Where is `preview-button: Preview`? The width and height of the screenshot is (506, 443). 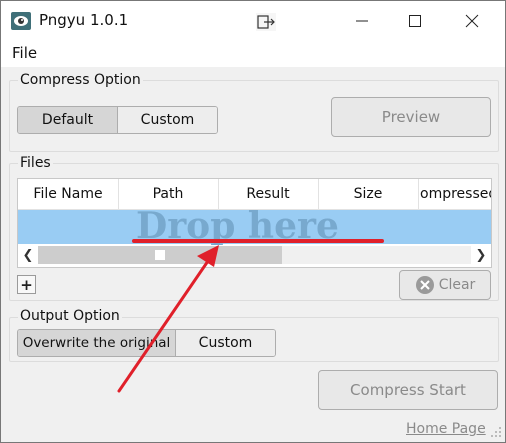
preview-button: Preview is located at coordinates (411, 117).